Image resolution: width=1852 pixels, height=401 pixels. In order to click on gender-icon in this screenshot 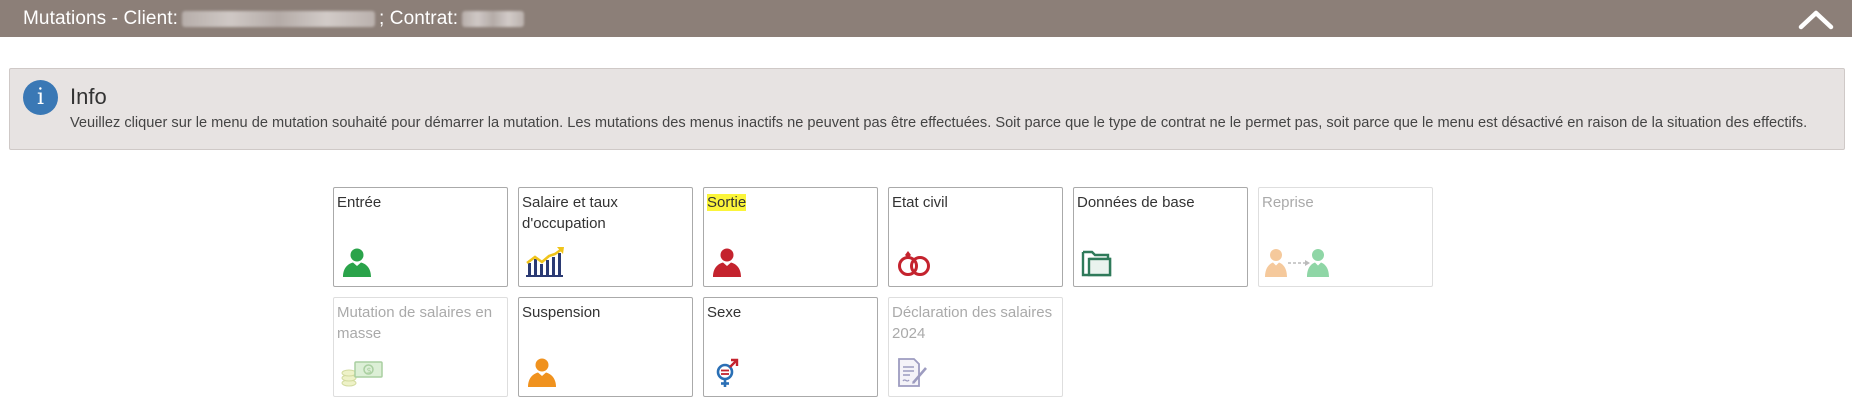, I will do `click(727, 372)`.